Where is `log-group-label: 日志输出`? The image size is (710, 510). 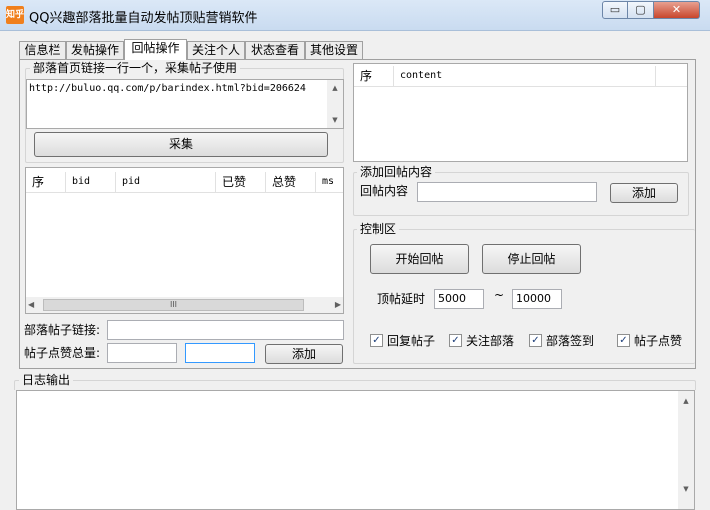 log-group-label: 日志输出 is located at coordinates (46, 380).